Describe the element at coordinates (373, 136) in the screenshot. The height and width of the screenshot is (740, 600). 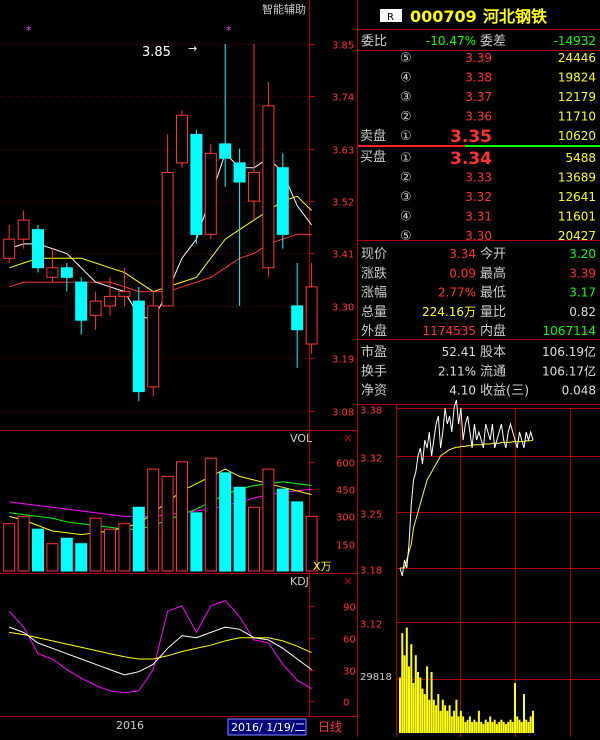
I see `sell-label: 卖盘` at that location.